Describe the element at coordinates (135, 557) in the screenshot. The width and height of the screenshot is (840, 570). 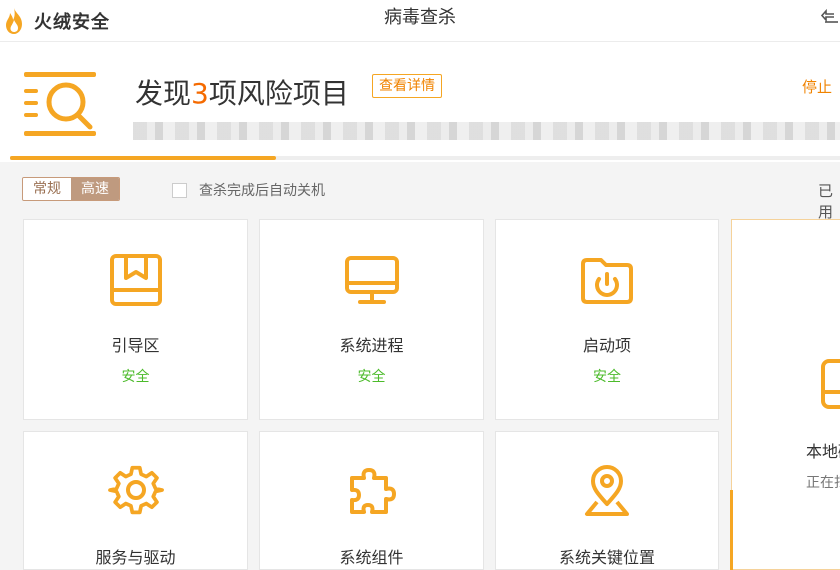
I see `scan-item-name: 服务与驱动` at that location.